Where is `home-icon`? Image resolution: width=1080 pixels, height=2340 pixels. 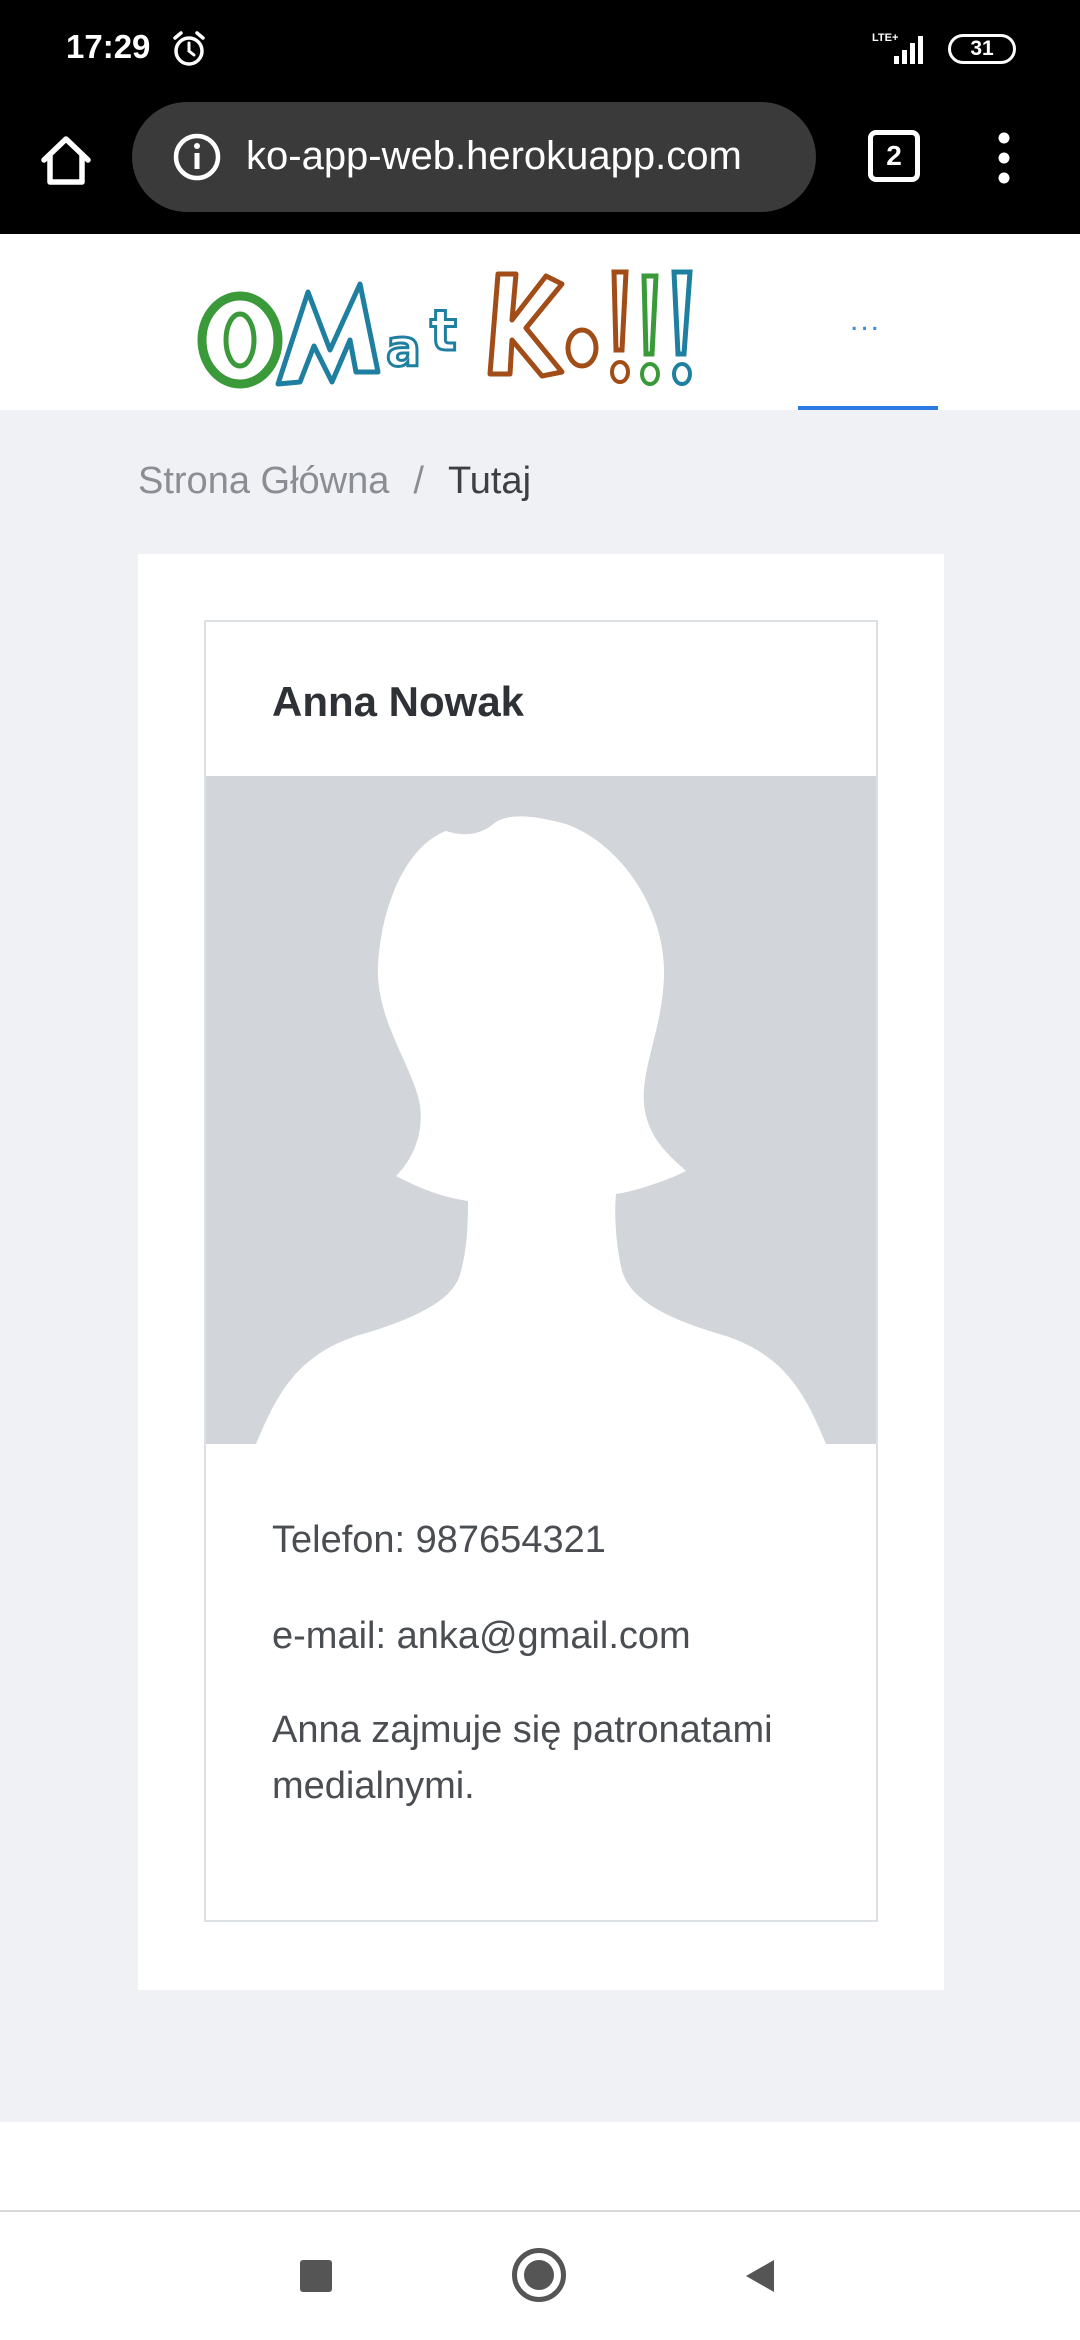
home-icon is located at coordinates (66, 160).